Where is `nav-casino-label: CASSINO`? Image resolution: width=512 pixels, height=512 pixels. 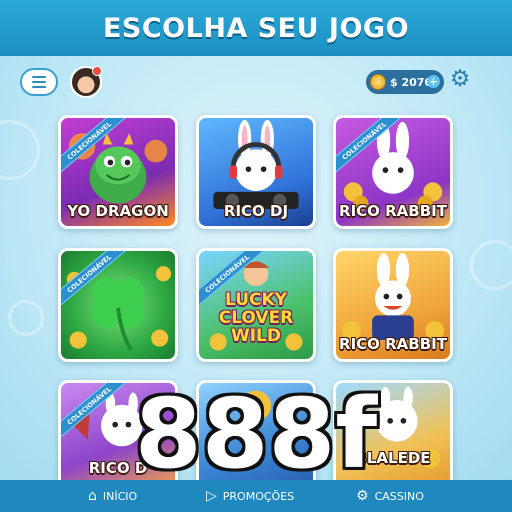 nav-casino-label: CASSINO is located at coordinates (399, 496).